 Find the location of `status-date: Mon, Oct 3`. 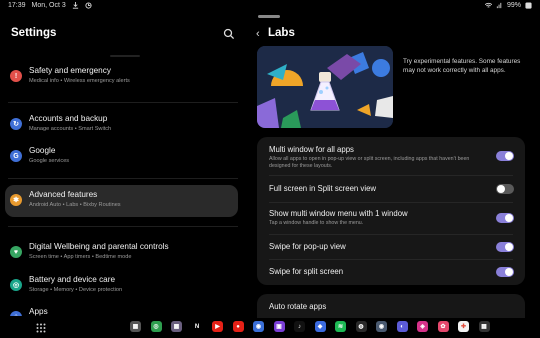

status-date: Mon, Oct 3 is located at coordinates (48, 5).